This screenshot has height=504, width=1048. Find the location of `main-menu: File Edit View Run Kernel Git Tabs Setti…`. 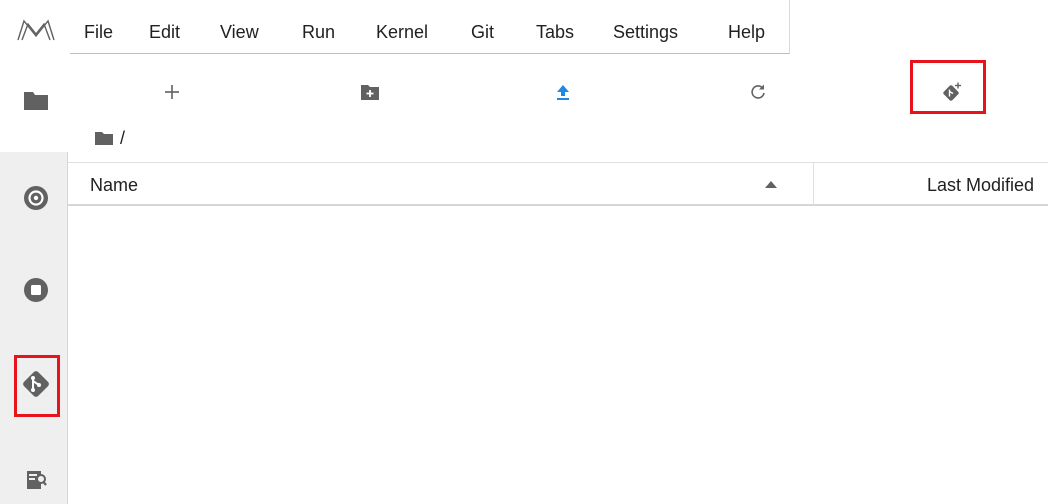

main-menu: File Edit View Run Kernel Git Tabs Setti… is located at coordinates (430, 27).